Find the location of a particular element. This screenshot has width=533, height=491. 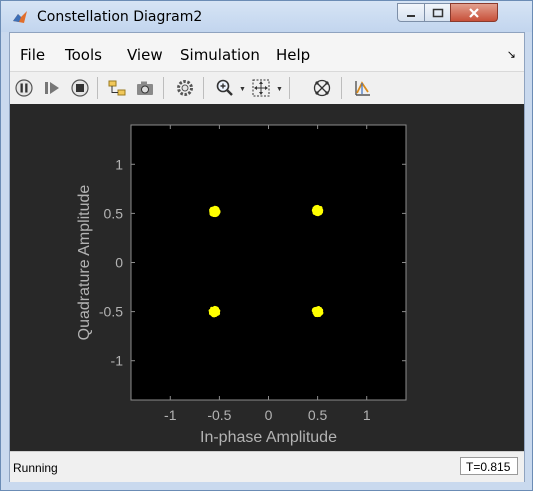

x-tick-label: 1 is located at coordinates (367, 415).